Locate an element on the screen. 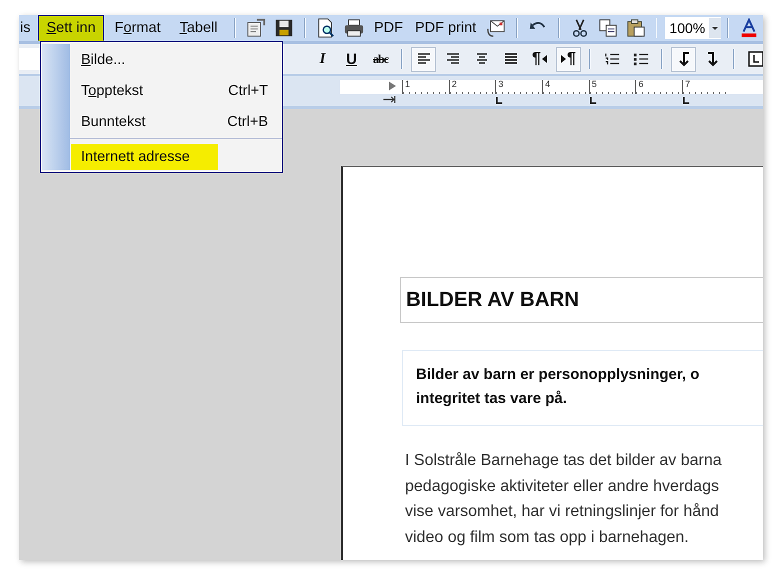 The height and width of the screenshot is (575, 780). font-field is located at coordinates (29, 59).